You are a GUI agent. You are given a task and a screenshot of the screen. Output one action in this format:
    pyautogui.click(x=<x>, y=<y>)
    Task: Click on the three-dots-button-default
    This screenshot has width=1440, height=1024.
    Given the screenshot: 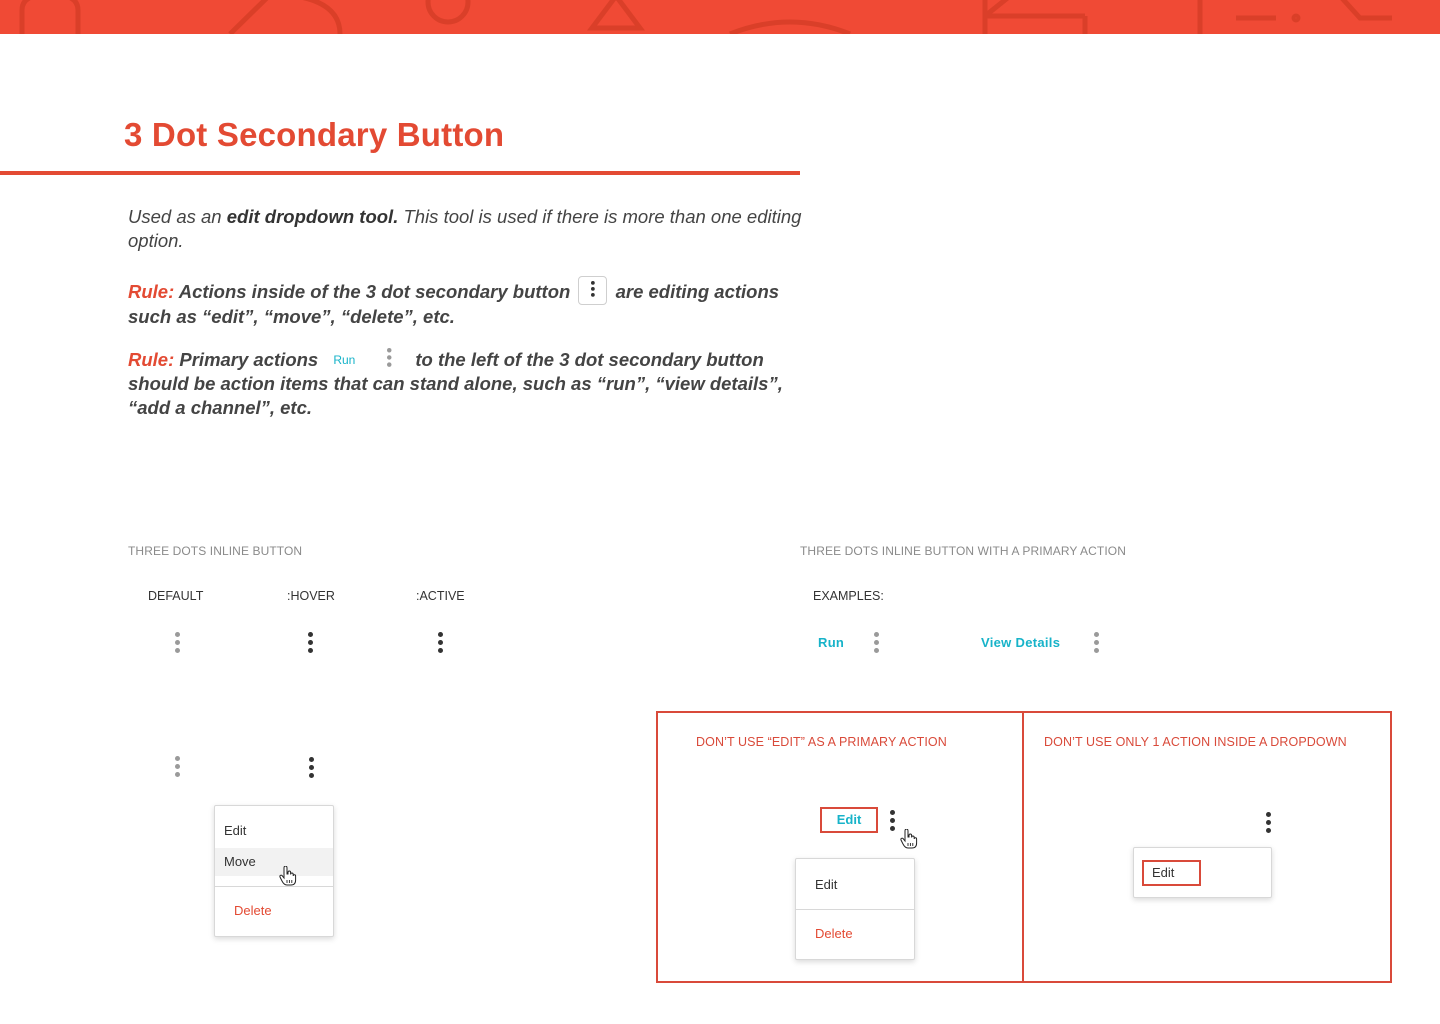 What is the action you would take?
    pyautogui.click(x=178, y=644)
    